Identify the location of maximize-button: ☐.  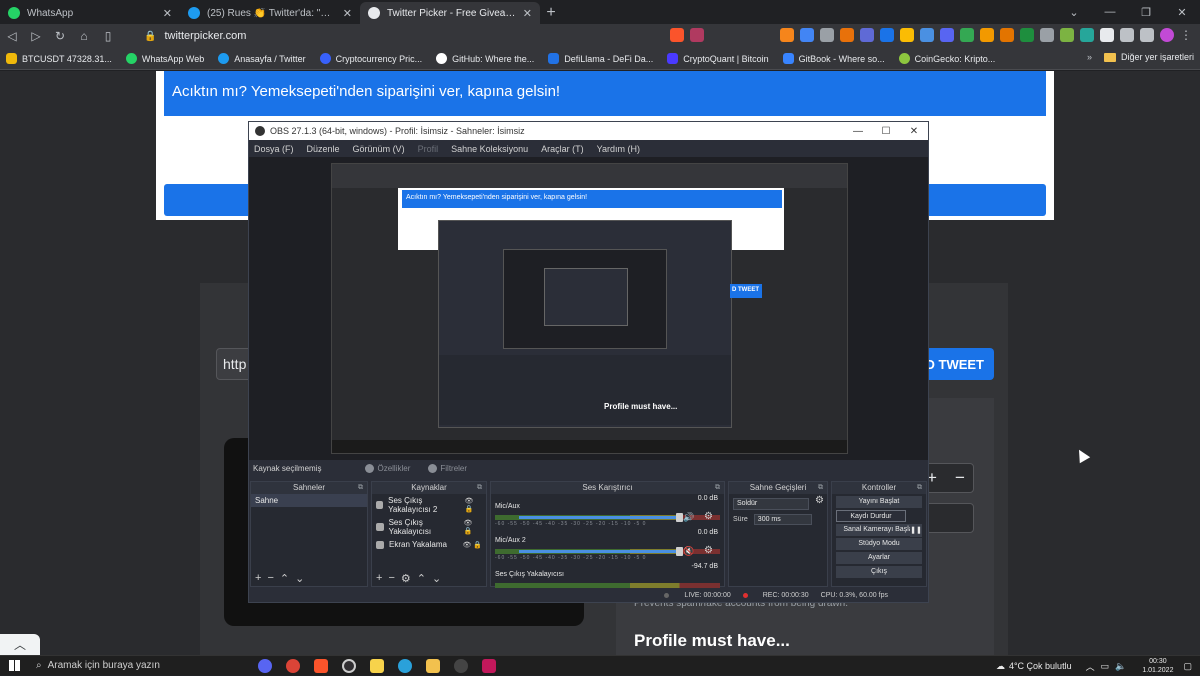
(886, 131).